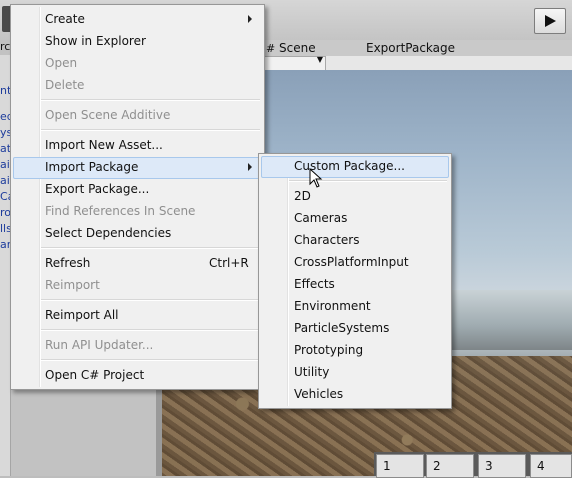  I want to click on hierarchy-item: lls, so click(5, 228).